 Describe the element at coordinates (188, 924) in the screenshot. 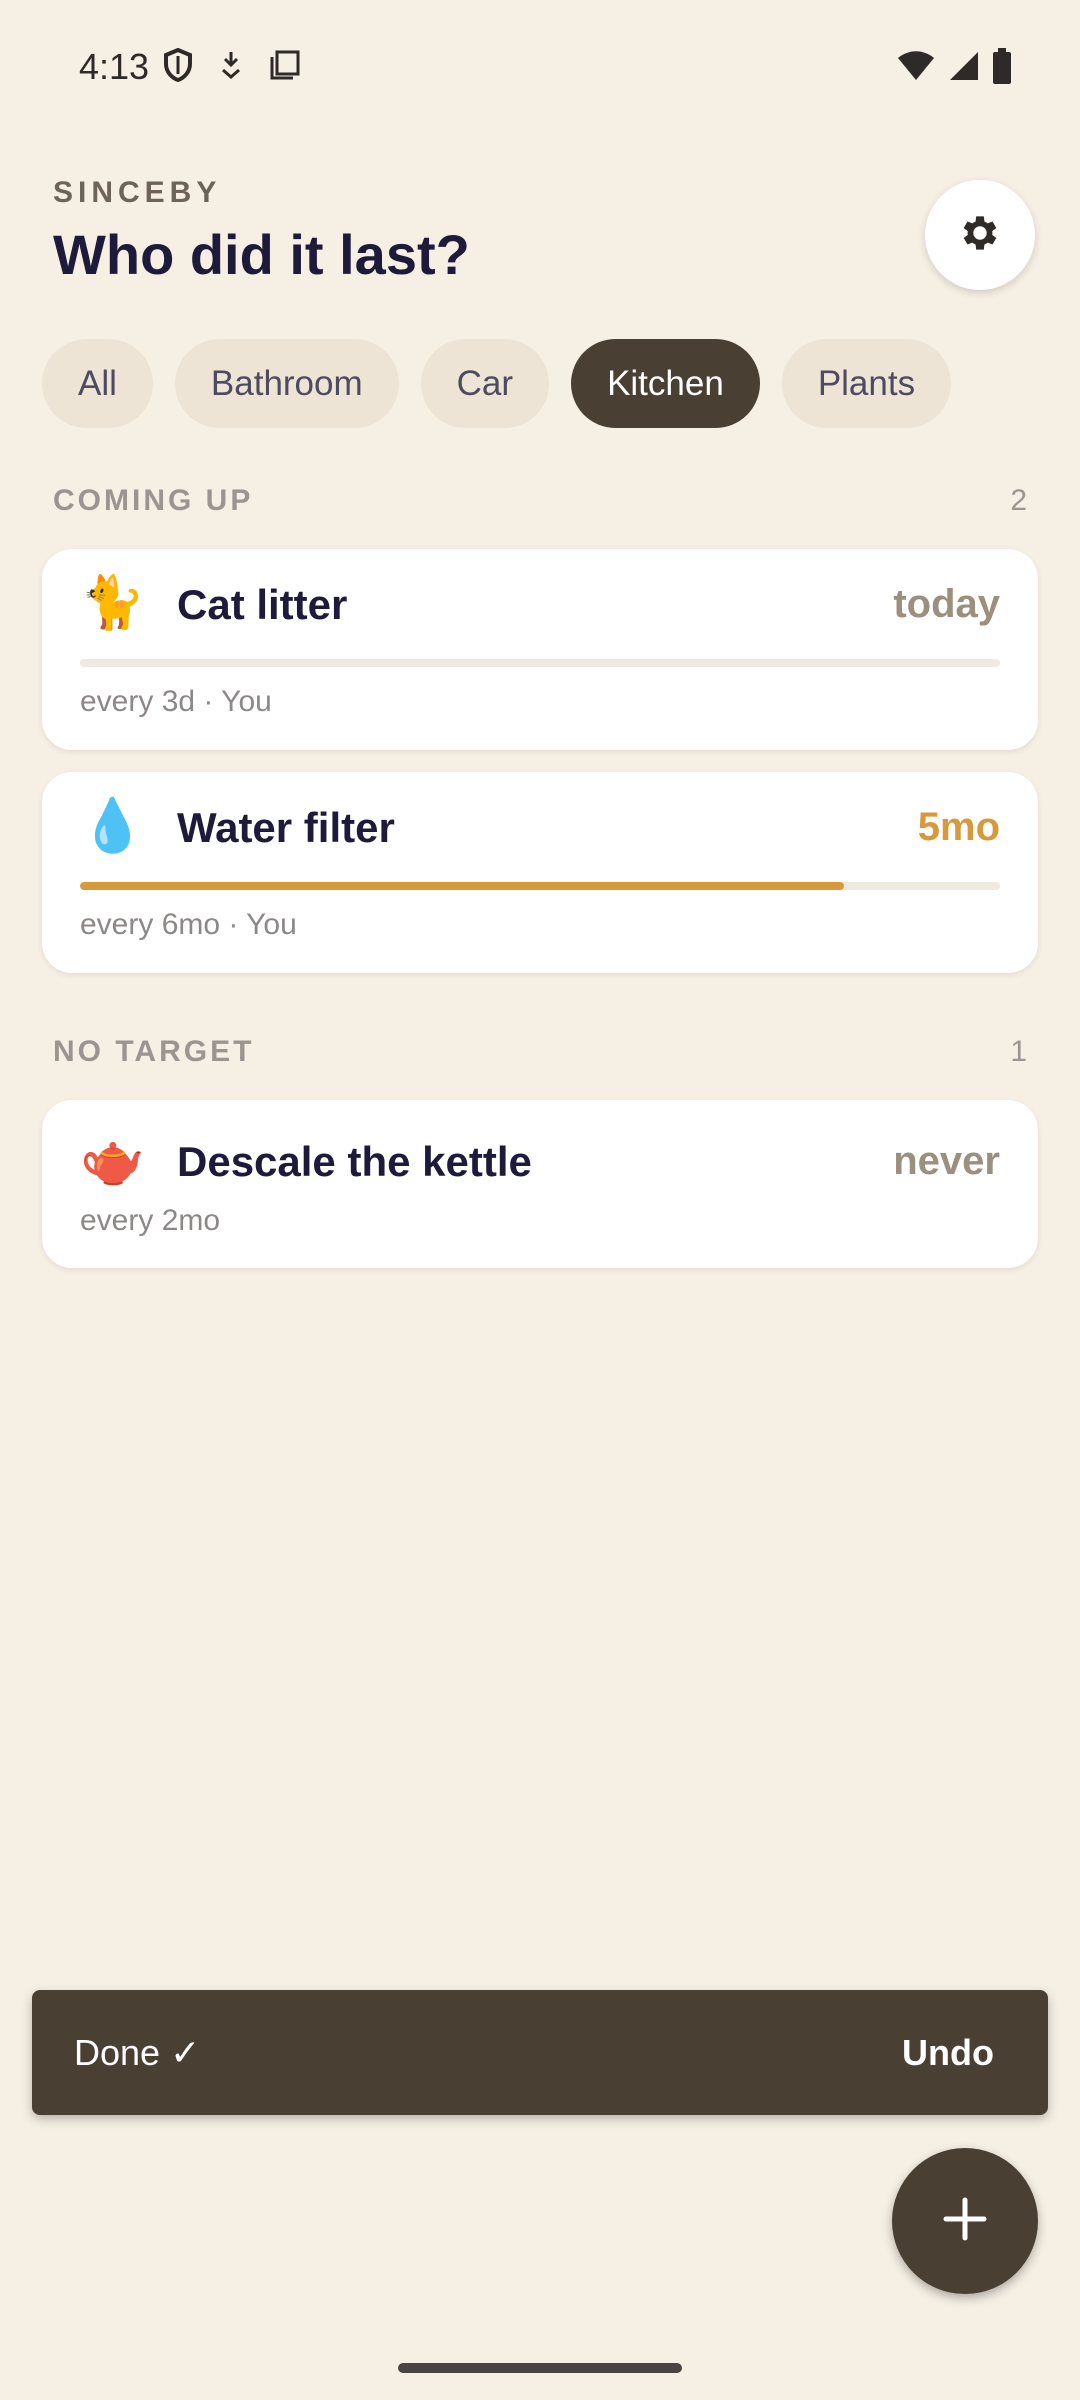

I see `task-meta: every 6mo · You` at that location.